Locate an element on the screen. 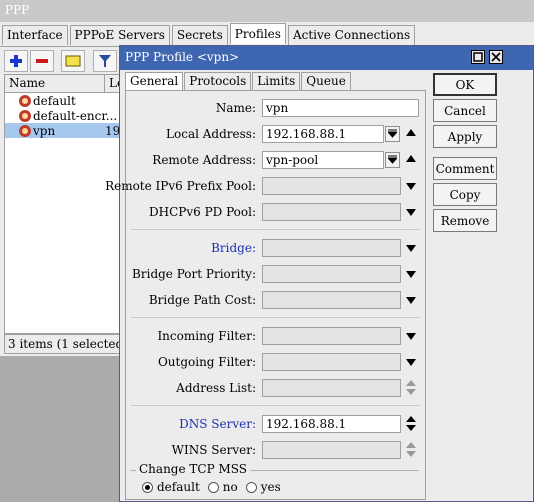 The width and height of the screenshot is (534, 502). remove-button is located at coordinates (42, 61).